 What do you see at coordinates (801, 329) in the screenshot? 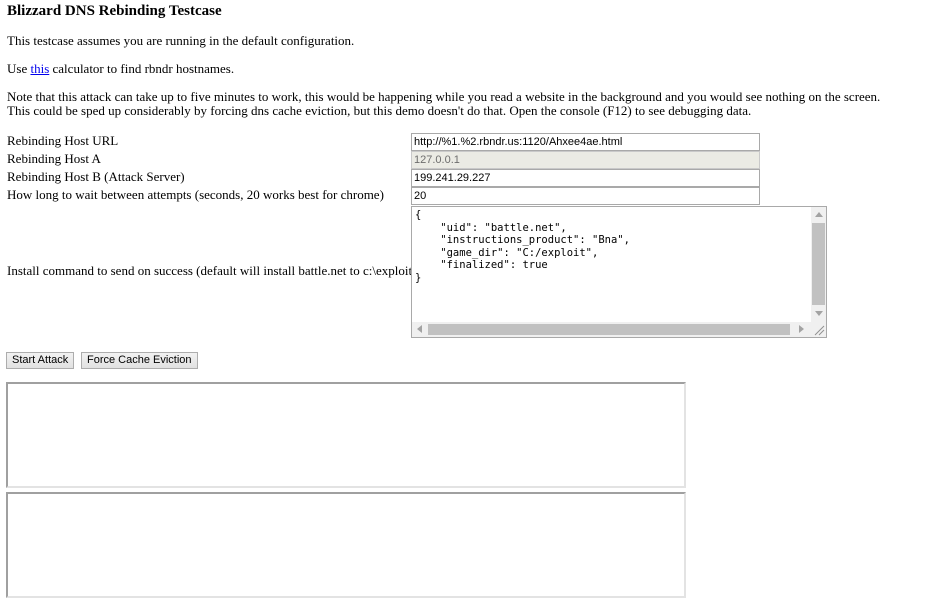
I see `scroll-right-icon` at bounding box center [801, 329].